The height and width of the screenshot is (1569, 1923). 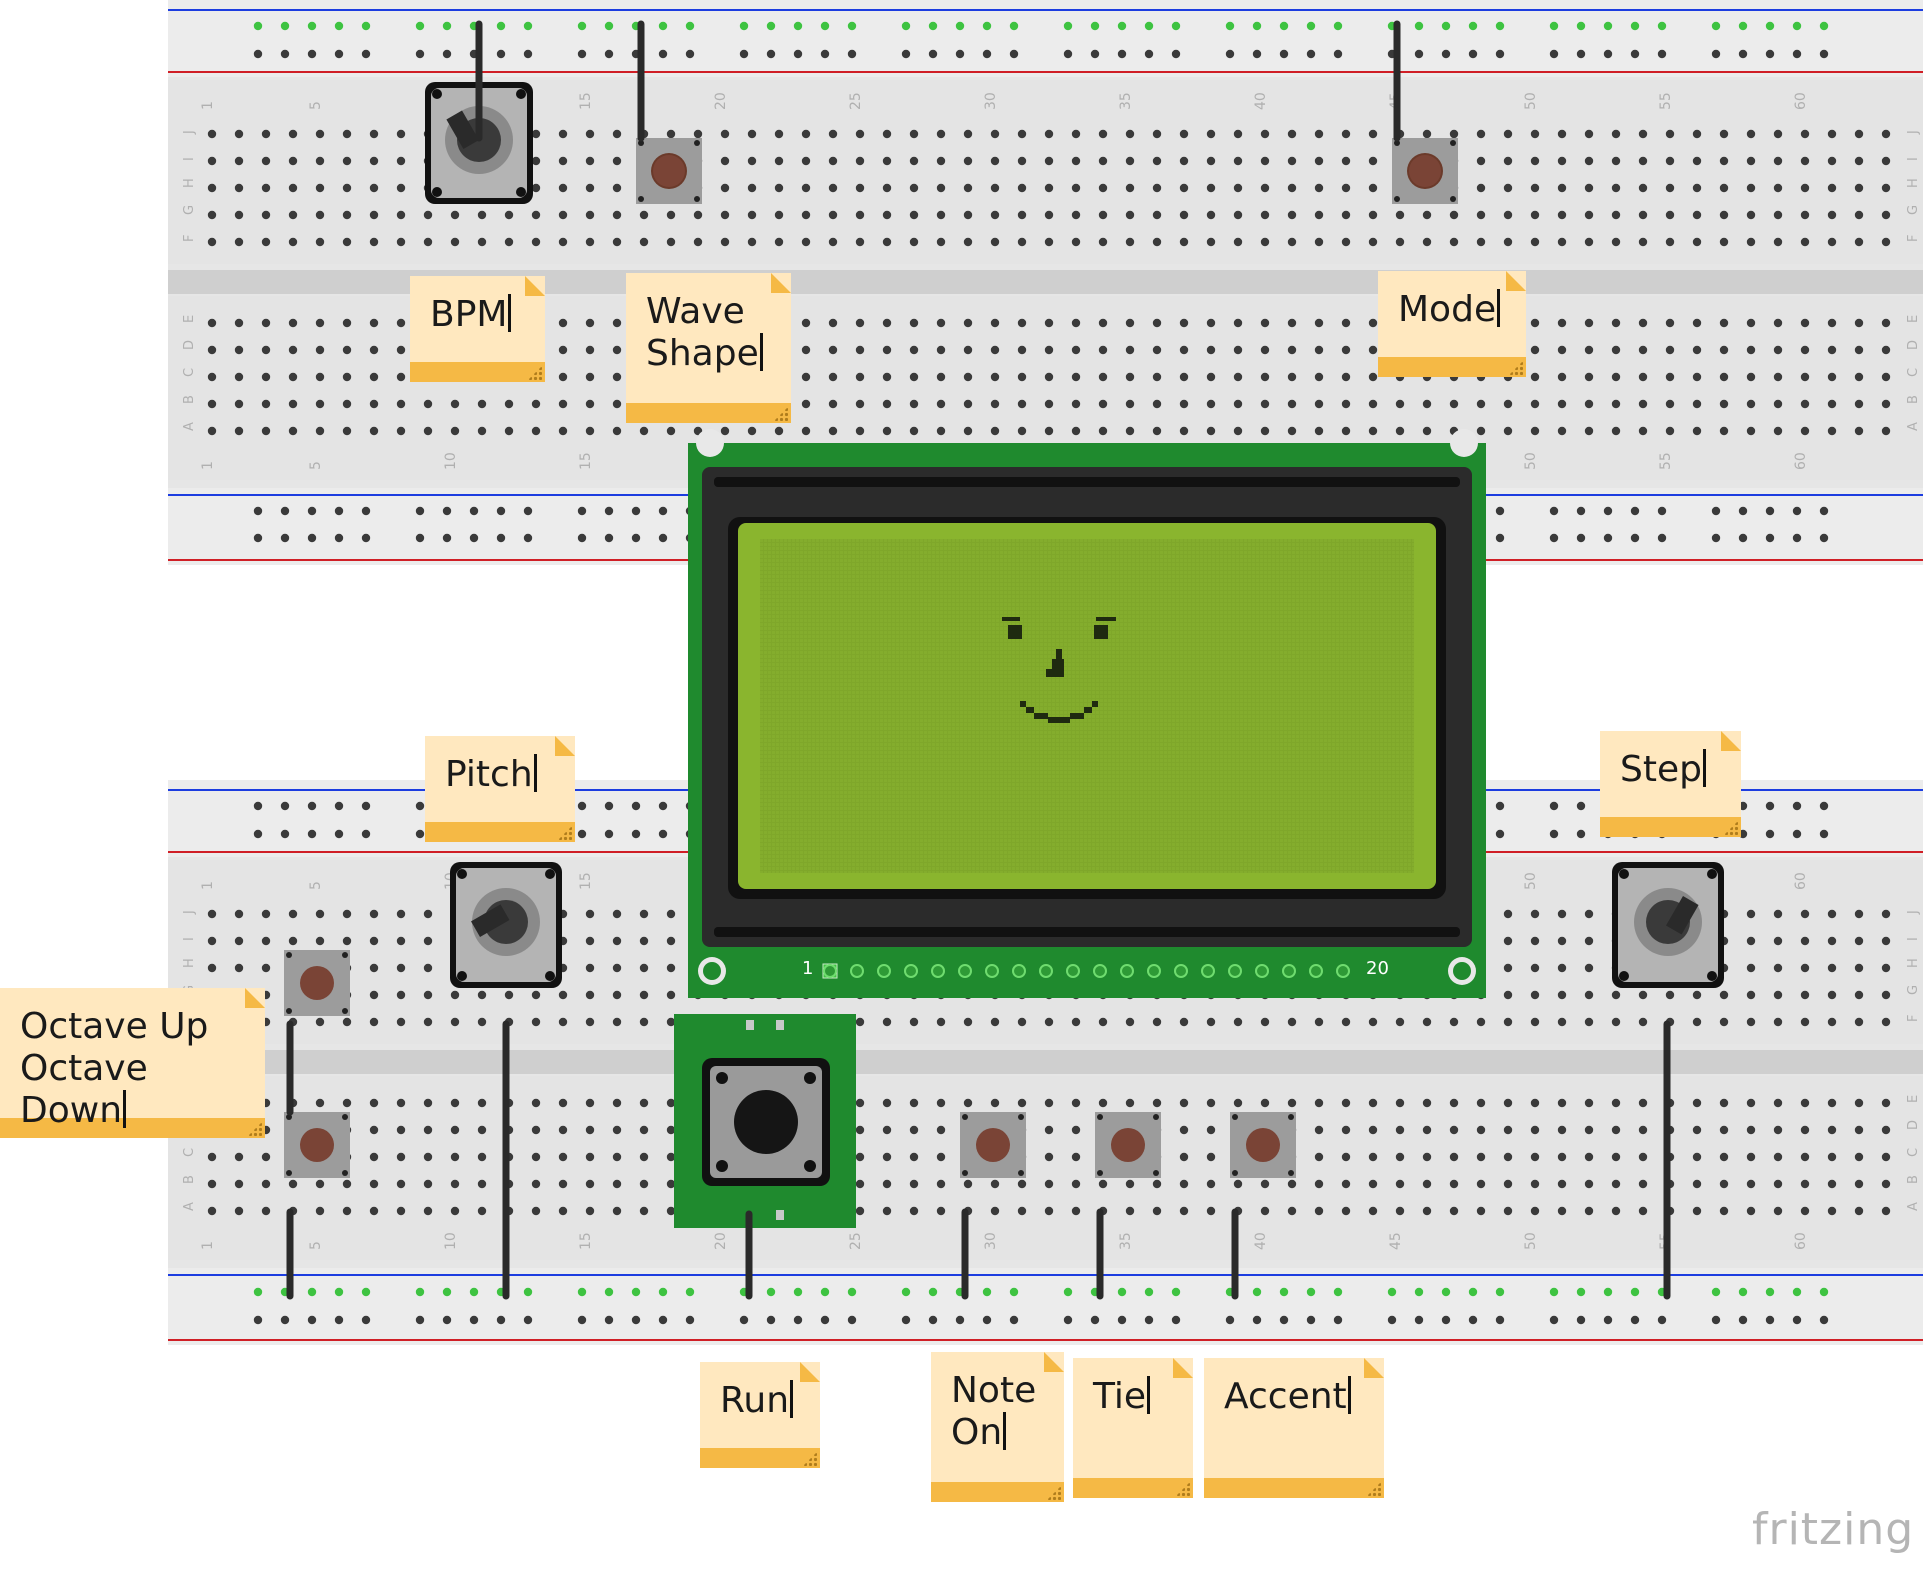 I want to click on lcd-pin-label-last: 20, so click(x=1377, y=968).